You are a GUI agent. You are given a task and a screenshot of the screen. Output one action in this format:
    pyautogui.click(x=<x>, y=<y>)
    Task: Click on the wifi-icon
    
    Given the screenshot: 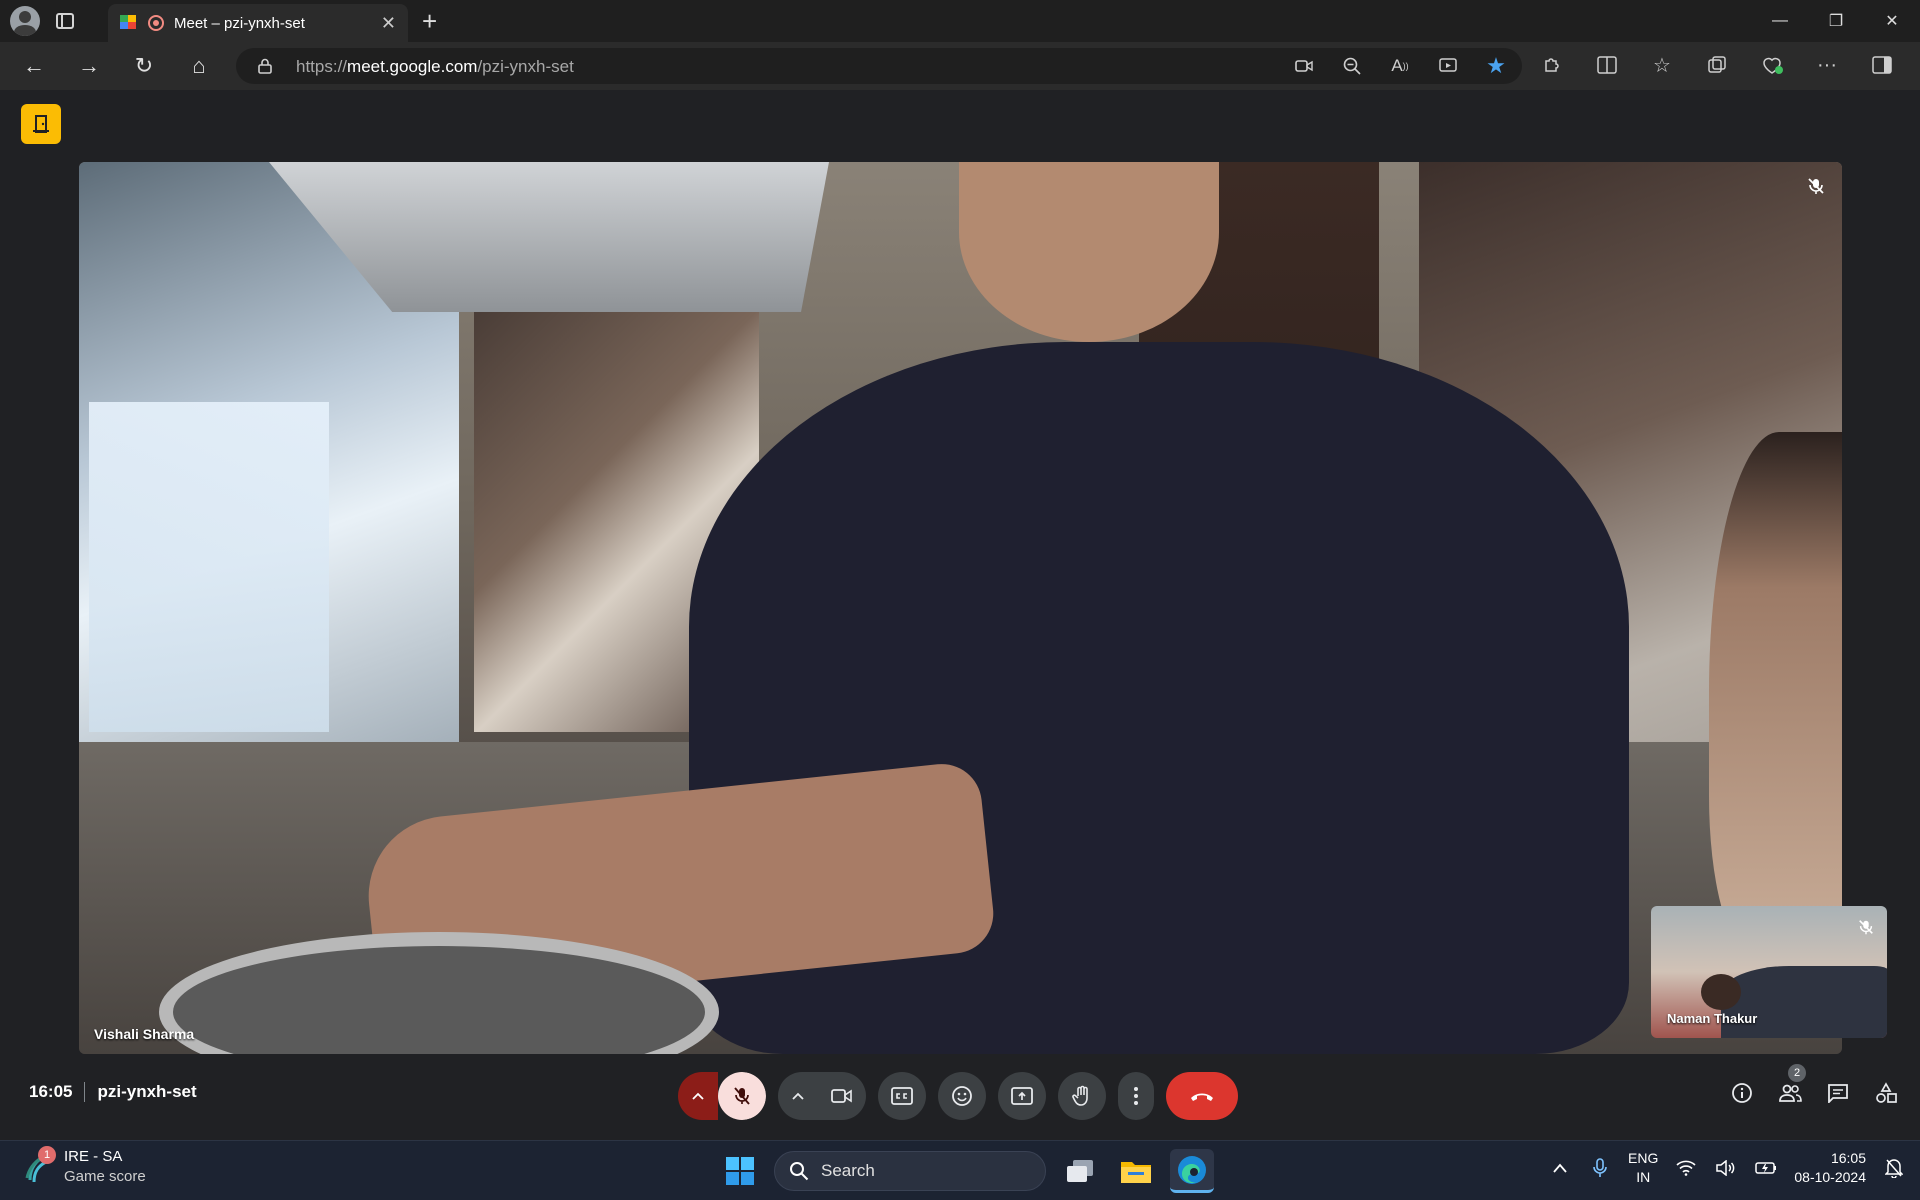 What is the action you would take?
    pyautogui.click(x=1686, y=1168)
    